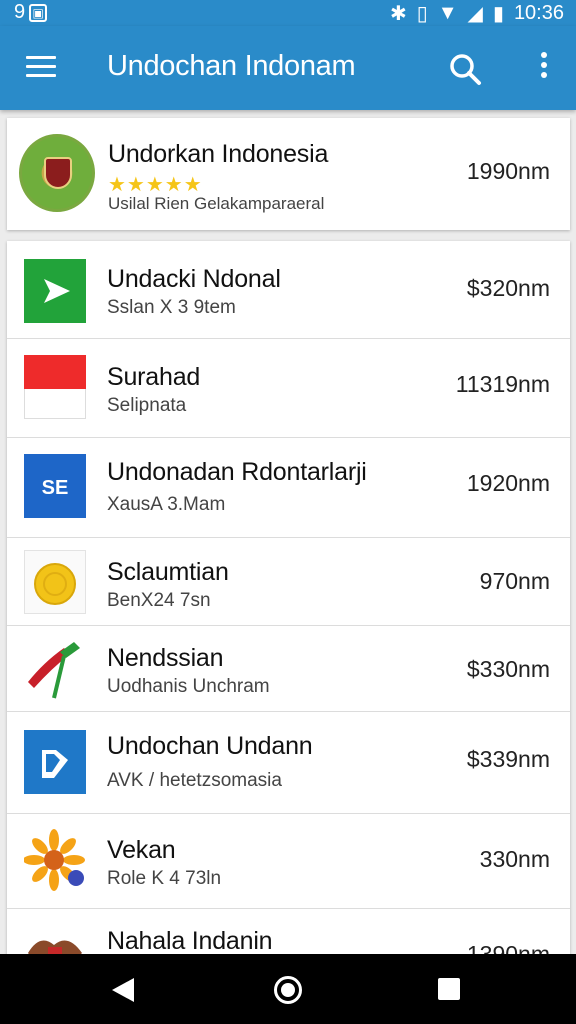  What do you see at coordinates (447, 13) in the screenshot?
I see `wifi-icon: ▼` at bounding box center [447, 13].